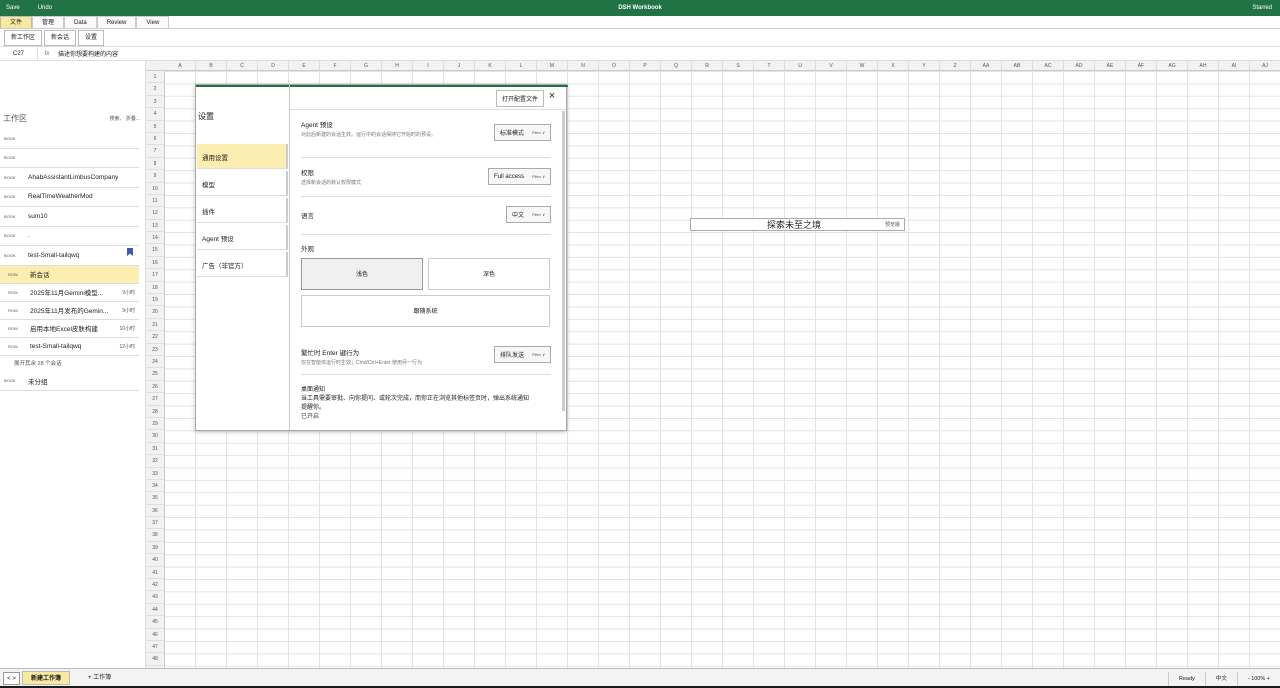 The image size is (1280, 688). Describe the element at coordinates (519, 176) in the screenshot. I see `permission-select: Full access Filter ∨` at that location.